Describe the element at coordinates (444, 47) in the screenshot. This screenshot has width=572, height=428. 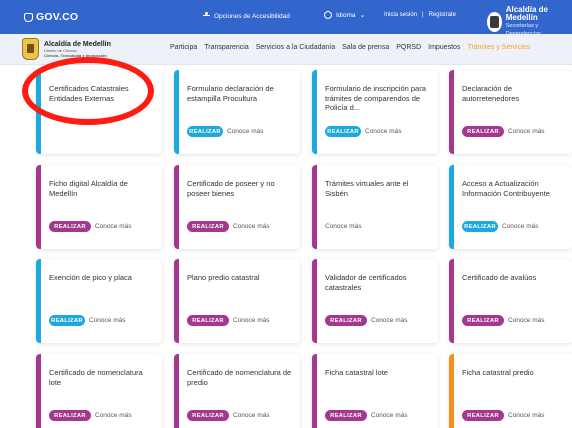
I see `nav-item-impuestos: Impuestos` at that location.